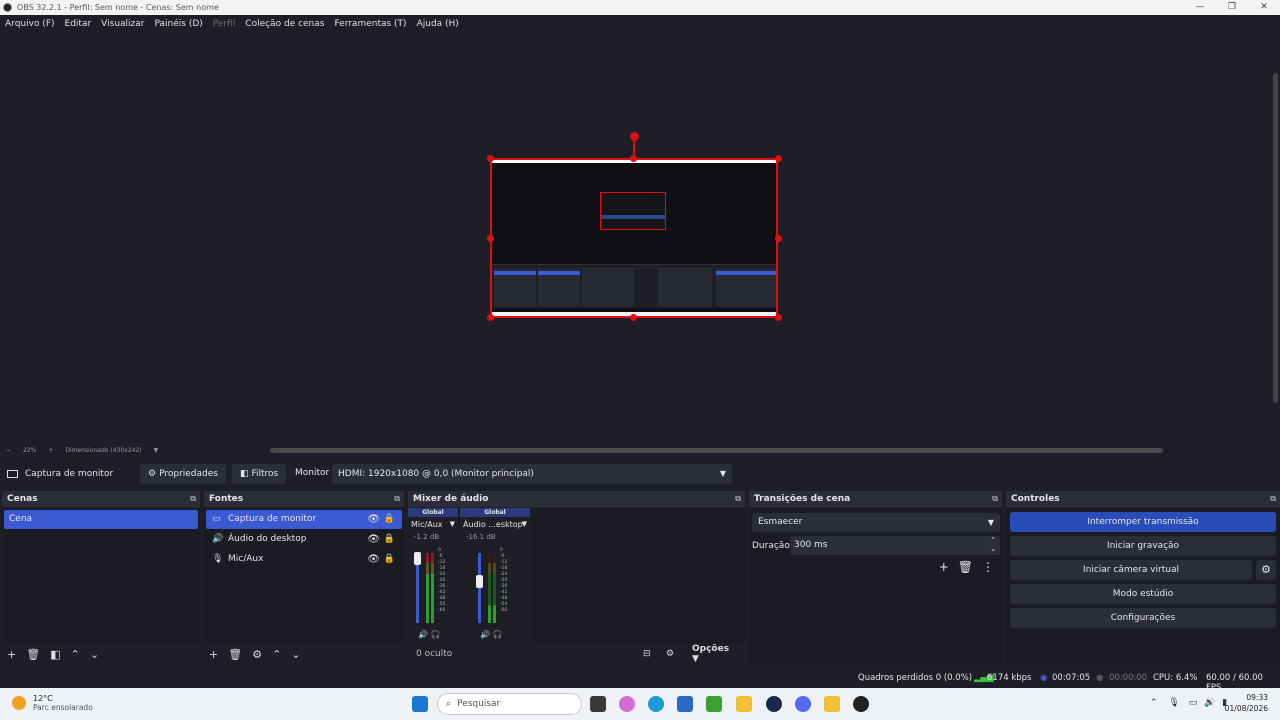 The image size is (1280, 720). What do you see at coordinates (634, 136) in the screenshot?
I see `rotation-handle` at bounding box center [634, 136].